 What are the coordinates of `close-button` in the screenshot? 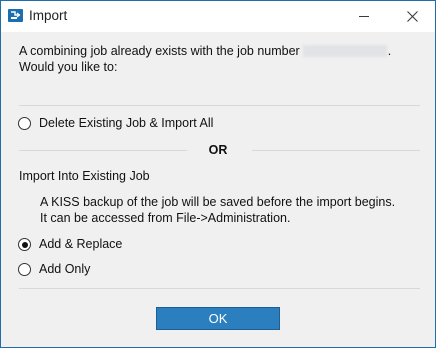 It's located at (412, 16).